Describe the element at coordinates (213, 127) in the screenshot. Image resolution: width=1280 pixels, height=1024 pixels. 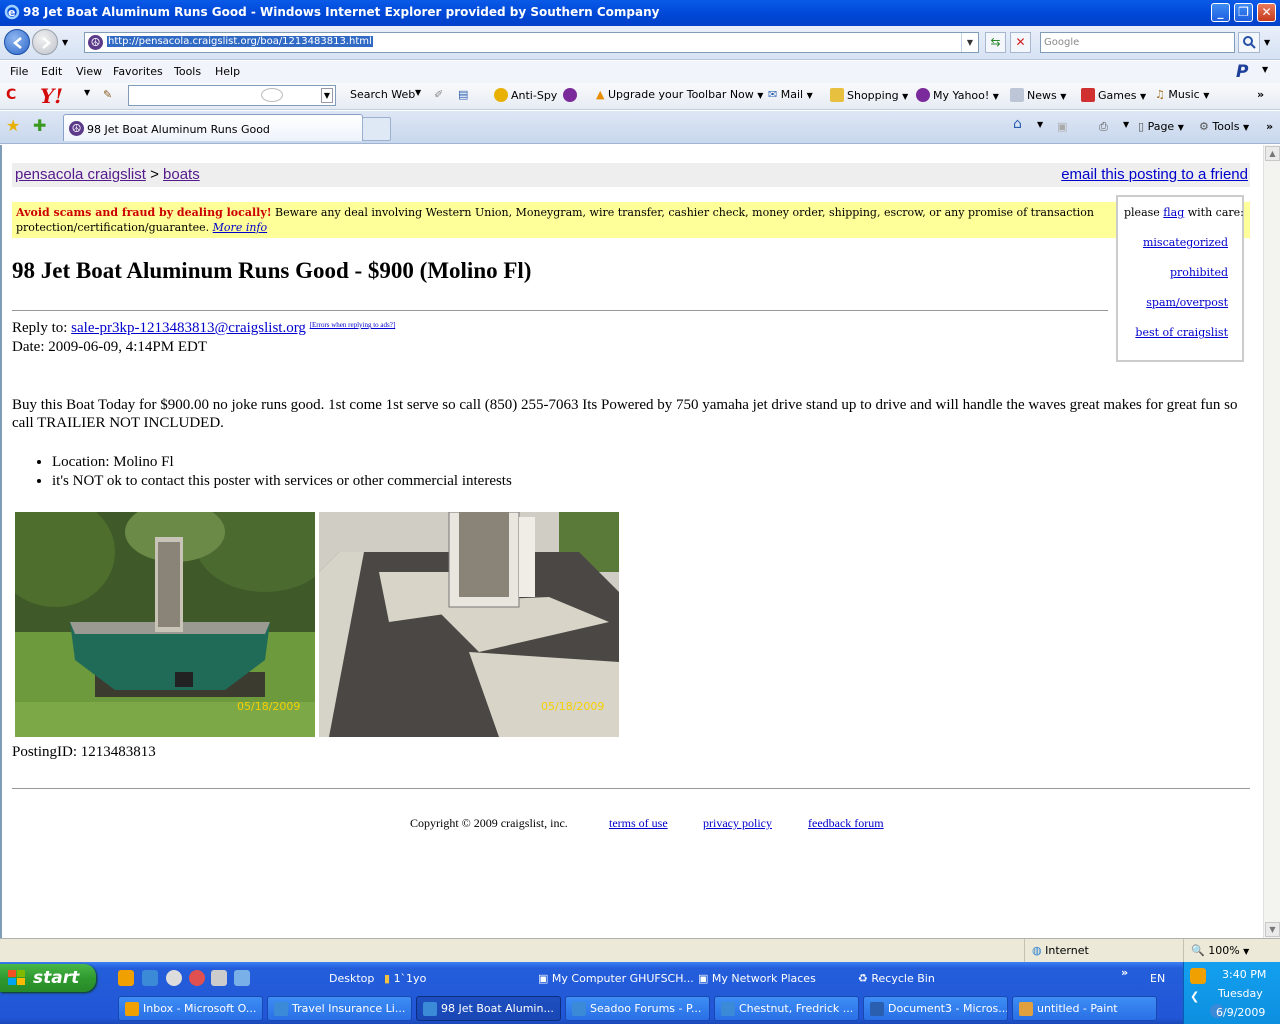
I see `tab-active: ☮ 98 Jet Boat Aluminum Runs Good` at that location.